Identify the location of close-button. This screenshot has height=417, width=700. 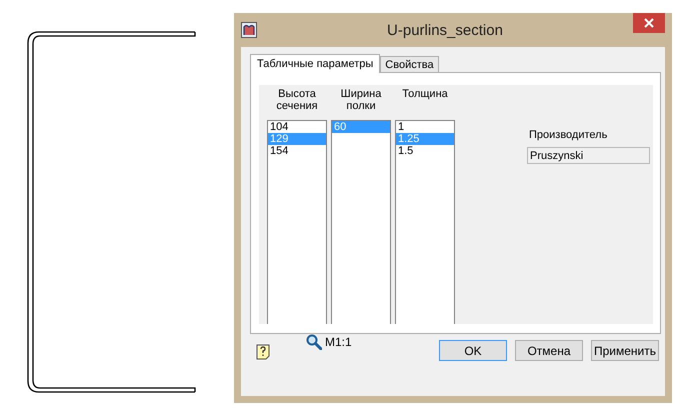
(649, 23).